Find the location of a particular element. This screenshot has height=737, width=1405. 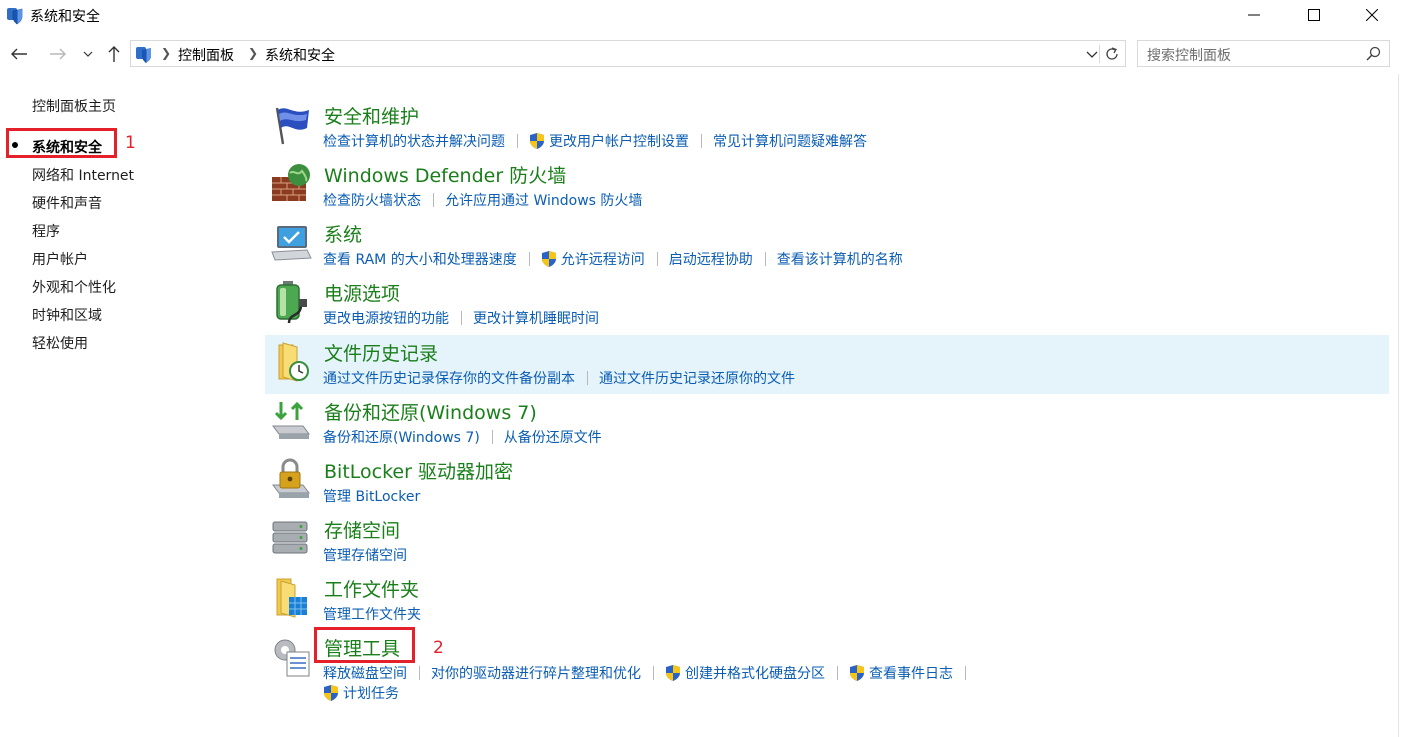

link-view-ram: 查看 RAM 的大小和处理器速度 is located at coordinates (420, 259).